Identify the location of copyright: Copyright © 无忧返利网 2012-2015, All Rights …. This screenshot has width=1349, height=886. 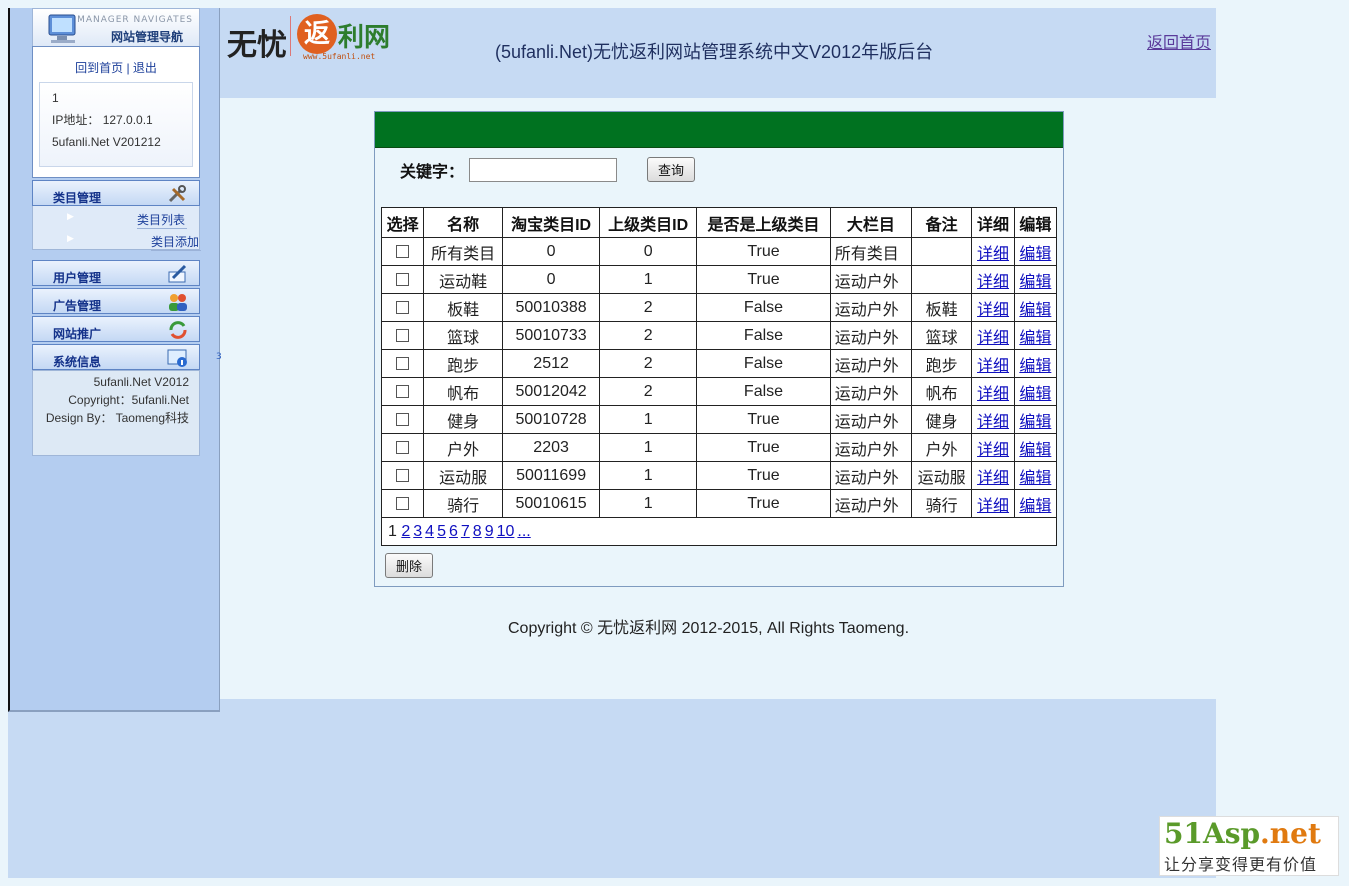
(709, 628).